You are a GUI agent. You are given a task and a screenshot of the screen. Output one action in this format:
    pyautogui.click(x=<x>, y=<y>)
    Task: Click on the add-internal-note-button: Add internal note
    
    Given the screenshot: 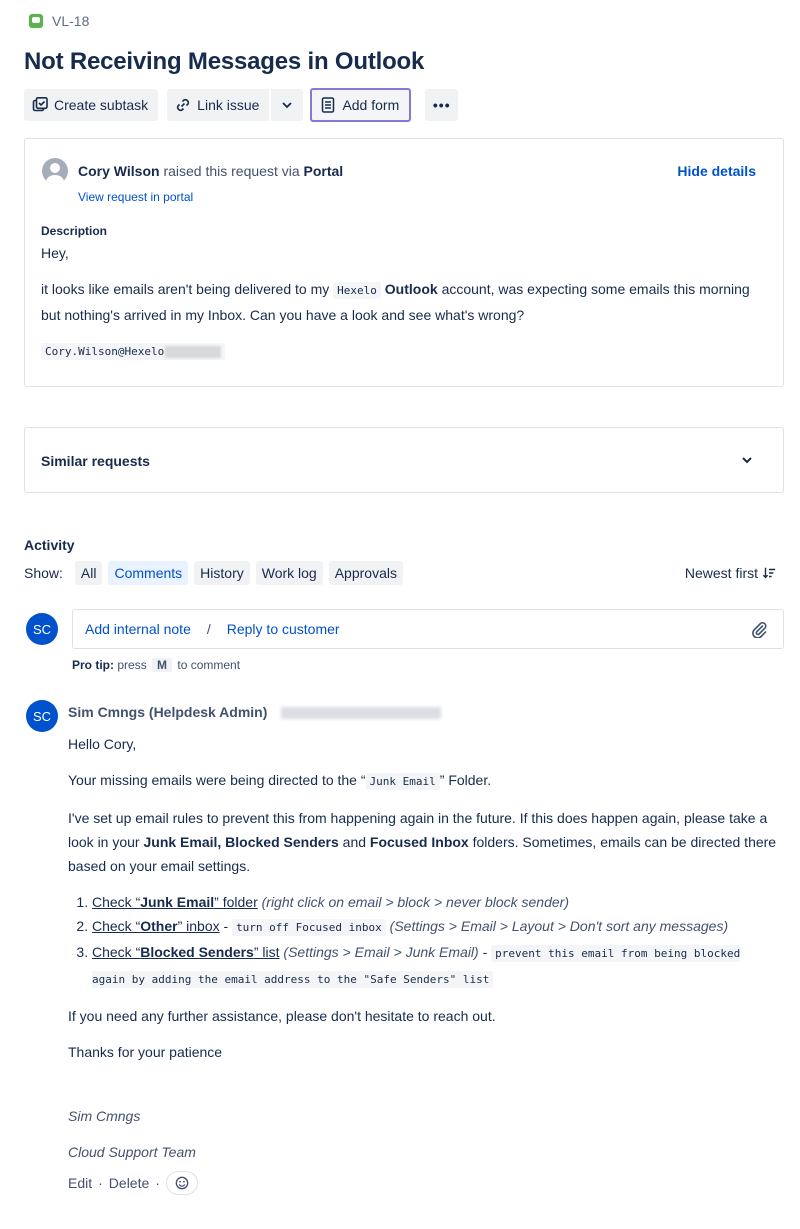 What is the action you would take?
    pyautogui.click(x=138, y=629)
    